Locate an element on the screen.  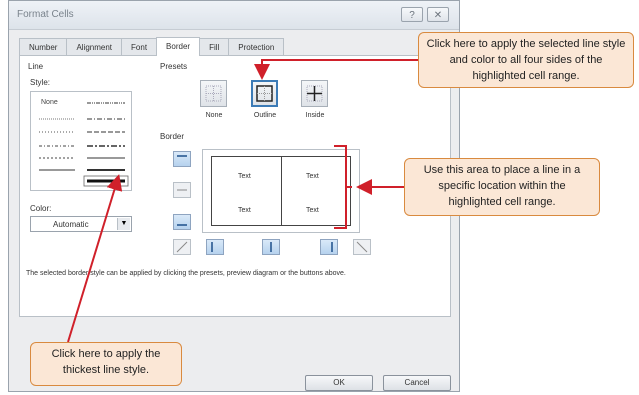
tab-fill: Fill is located at coordinates (214, 47).